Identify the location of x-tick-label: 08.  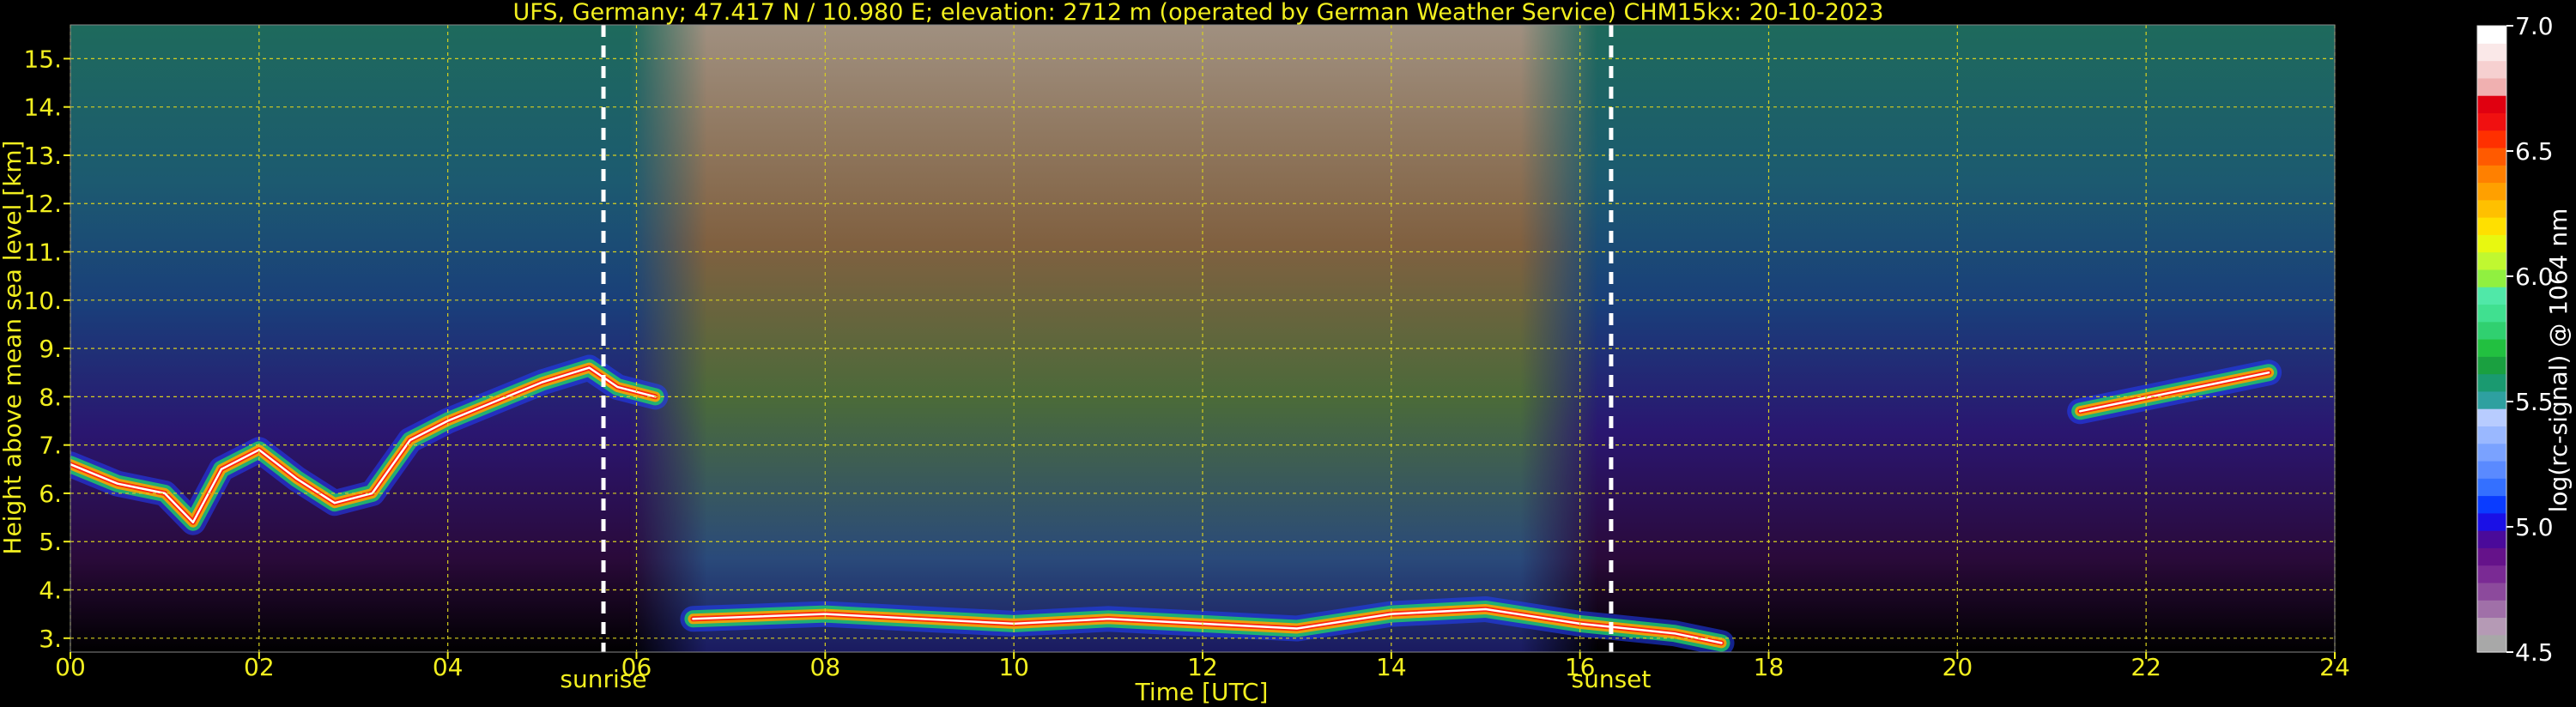
(825, 667).